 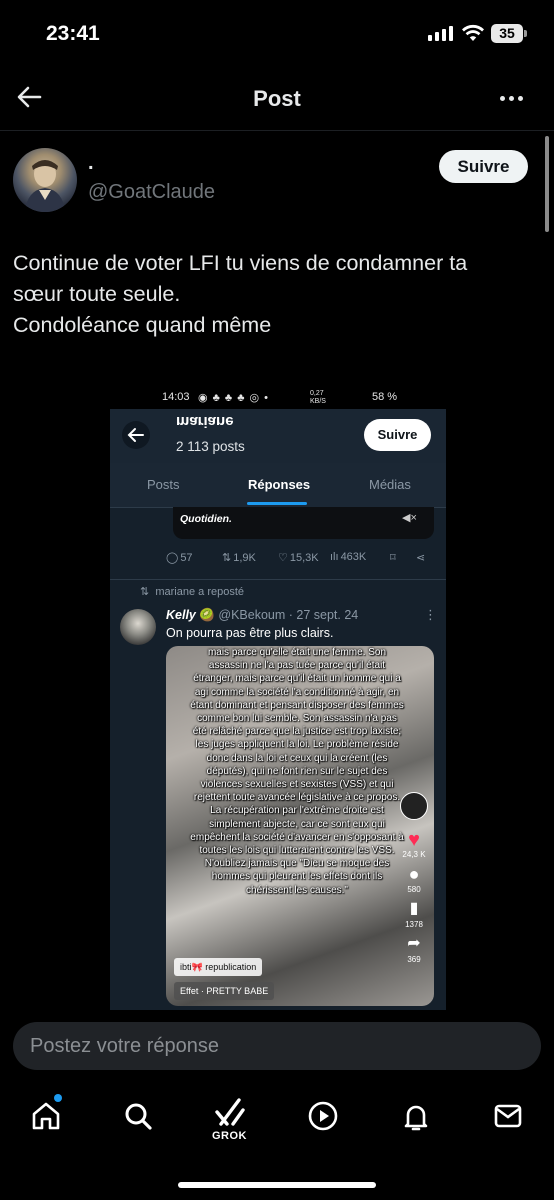 I want to click on tiktok-bookmark-icon: ▮, so click(x=414, y=908).